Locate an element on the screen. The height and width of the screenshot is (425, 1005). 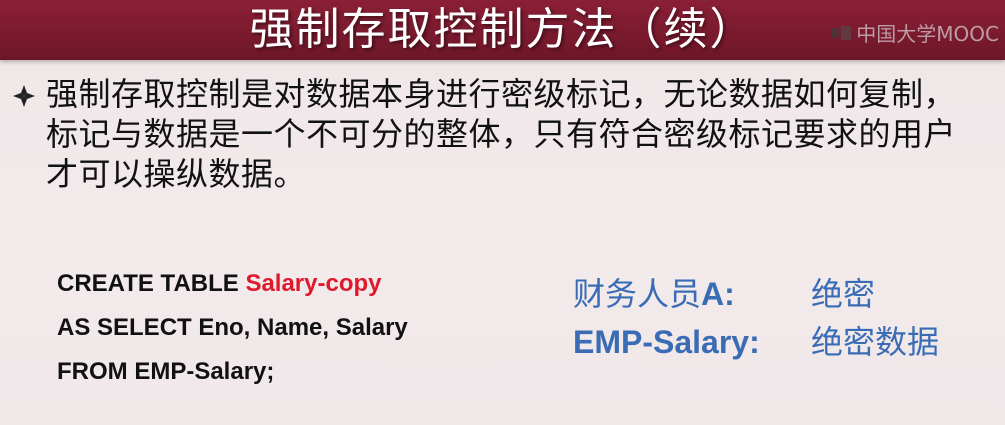
security-labels: 财务人员A: 绝密 EMP-Salary: 绝密数据 is located at coordinates (756, 318).